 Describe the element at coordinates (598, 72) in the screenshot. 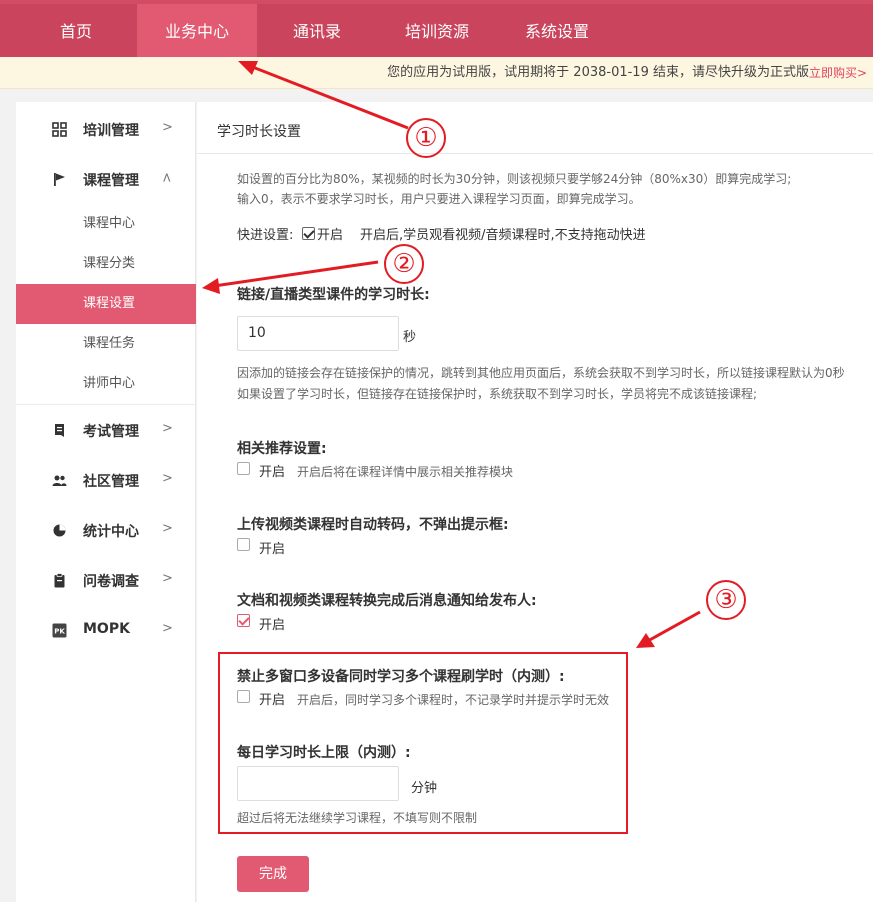

I see `trial-message: 您的应用为试用版，试用期将于 2038-01-19 结束，请尽快升级为正式版` at that location.